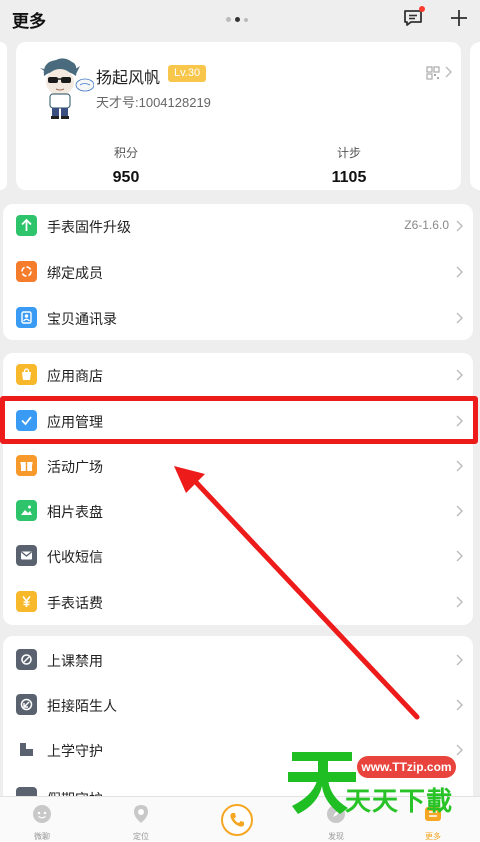 This screenshot has height=842, width=480. I want to click on nav-label: 发现, so click(336, 836).